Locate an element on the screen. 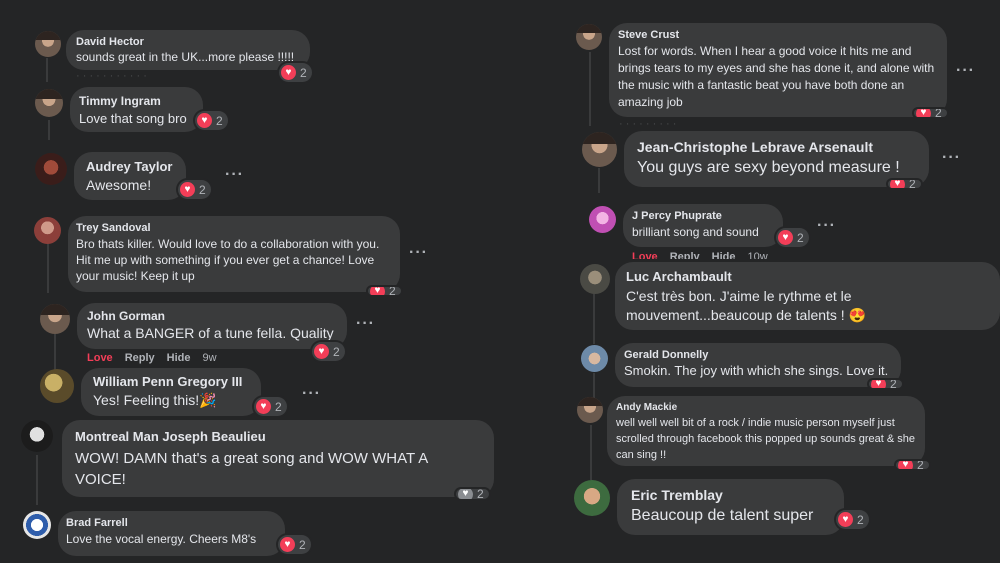 The height and width of the screenshot is (563, 1000). comment-text: Awesome! is located at coordinates (119, 185).